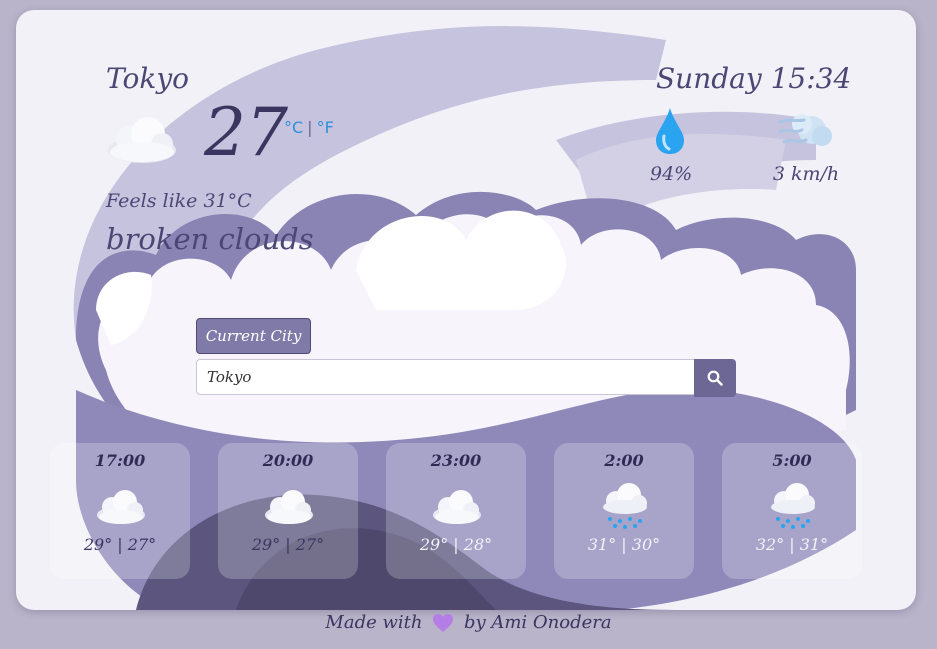 The height and width of the screenshot is (649, 937). What do you see at coordinates (805, 130) in the screenshot?
I see `wind-icon` at bounding box center [805, 130].